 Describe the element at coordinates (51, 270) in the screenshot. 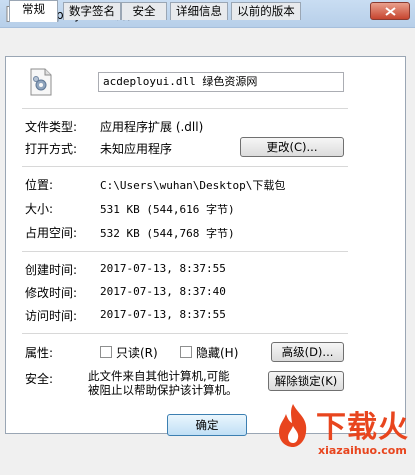

I see `created-label: 创建时间:` at that location.